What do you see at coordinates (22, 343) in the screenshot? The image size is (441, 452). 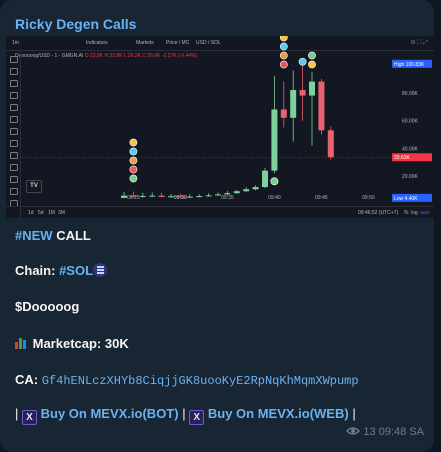 I see `chart-bar-emoji` at bounding box center [22, 343].